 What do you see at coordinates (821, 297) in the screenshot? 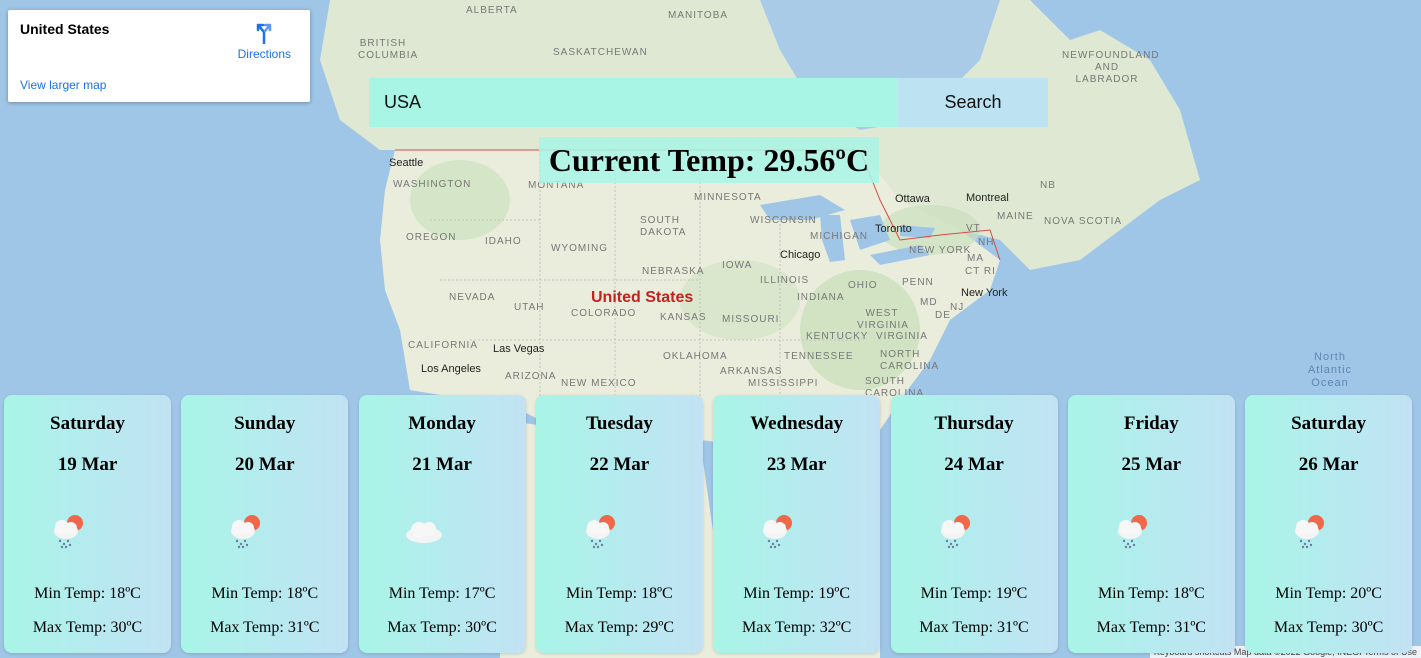
I see `map-label-indiana: INDIANA` at bounding box center [821, 297].